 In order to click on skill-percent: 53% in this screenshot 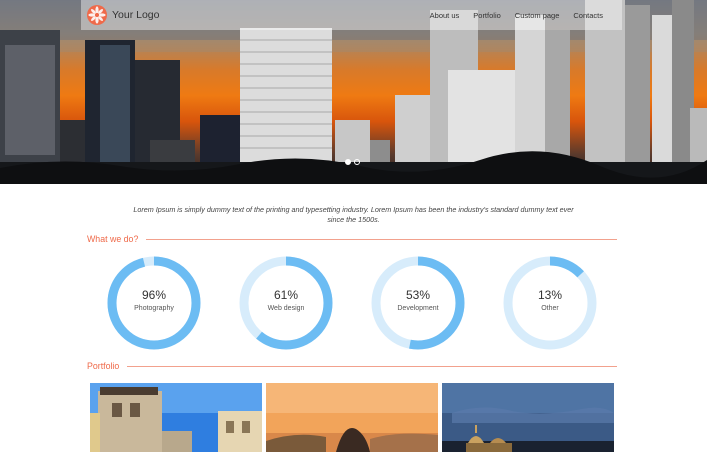, I will do `click(418, 295)`.